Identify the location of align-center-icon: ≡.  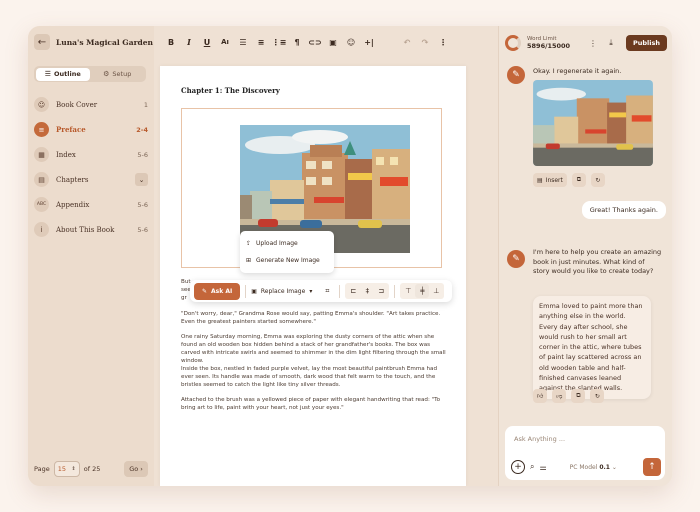
(261, 42).